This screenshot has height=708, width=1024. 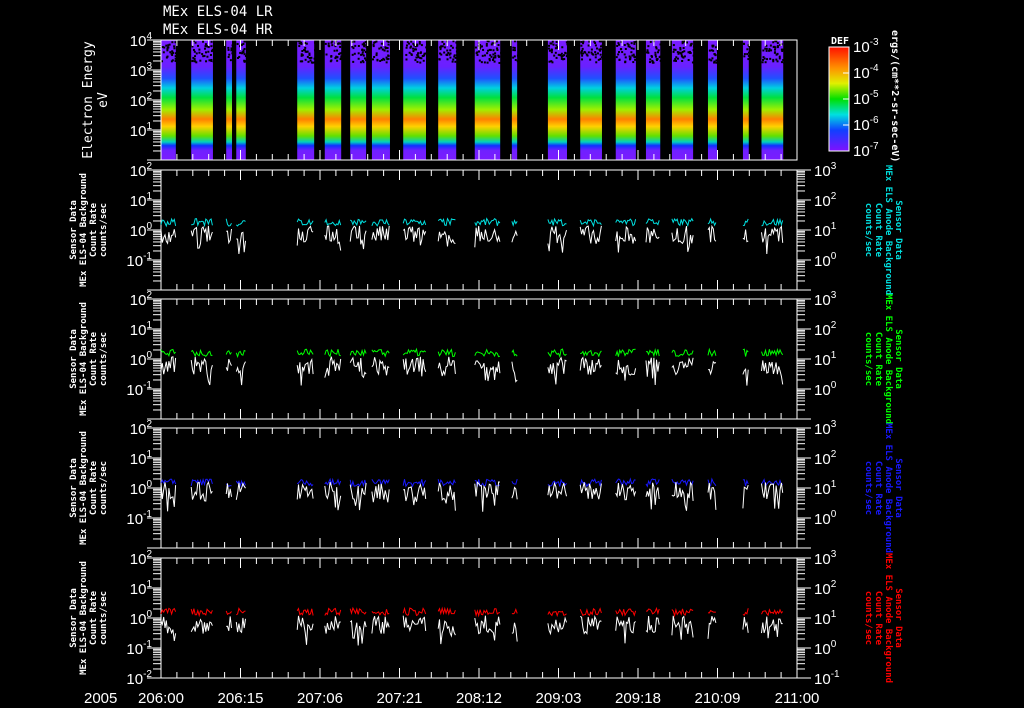 What do you see at coordinates (141, 70) in the screenshot?
I see `spectrogram-ytick-label: 103` at bounding box center [141, 70].